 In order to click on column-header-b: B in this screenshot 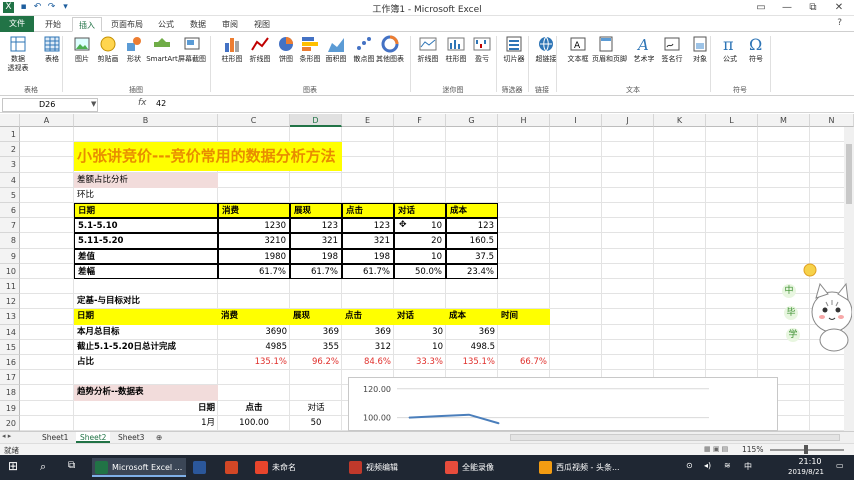, I will do `click(146, 120)`.